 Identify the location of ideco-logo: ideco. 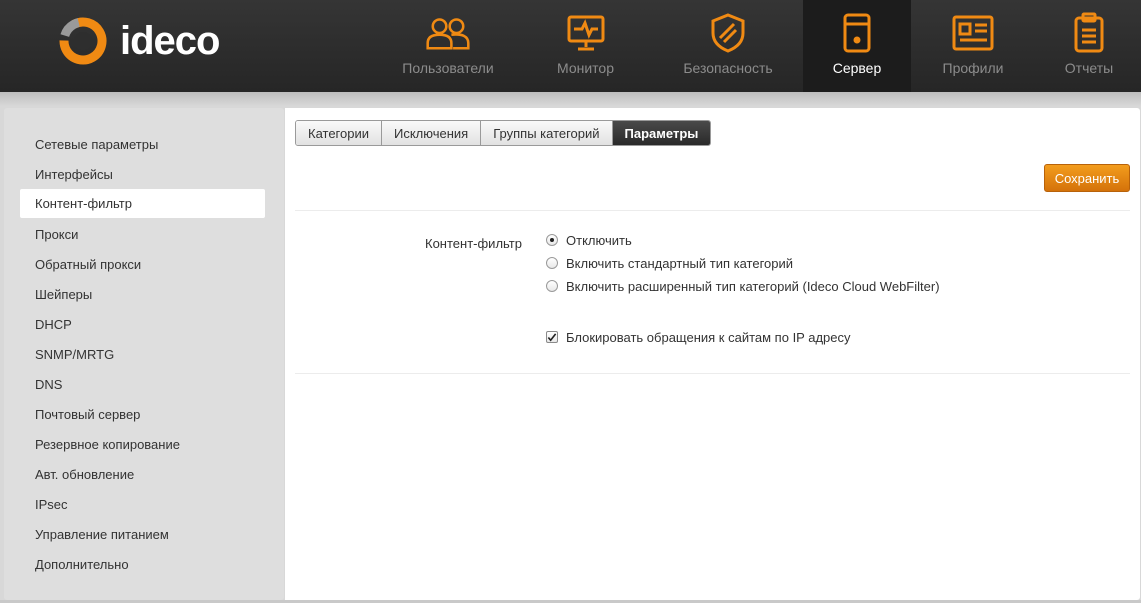
(153, 41).